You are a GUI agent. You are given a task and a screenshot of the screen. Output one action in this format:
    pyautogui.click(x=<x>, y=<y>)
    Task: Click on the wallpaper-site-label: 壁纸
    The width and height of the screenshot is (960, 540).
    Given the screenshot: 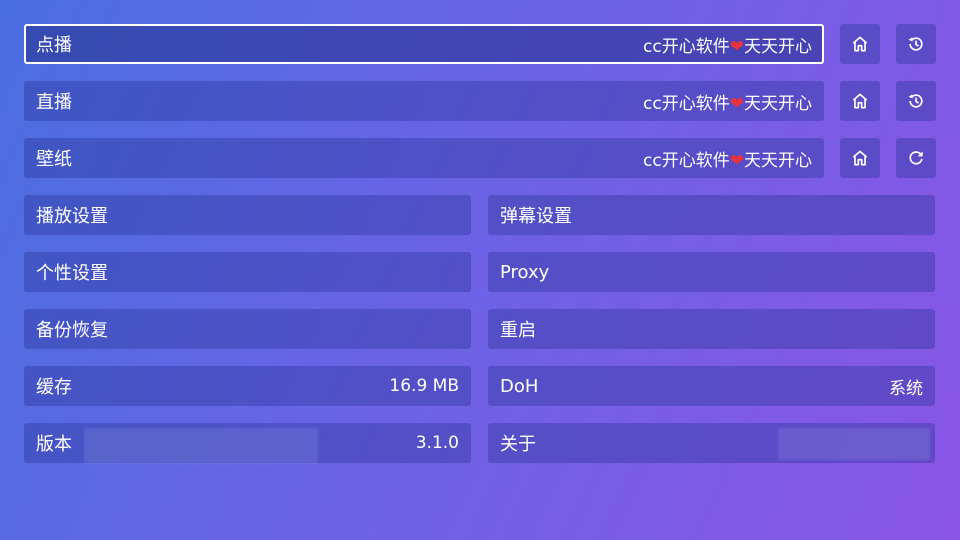 What is the action you would take?
    pyautogui.click(x=54, y=159)
    